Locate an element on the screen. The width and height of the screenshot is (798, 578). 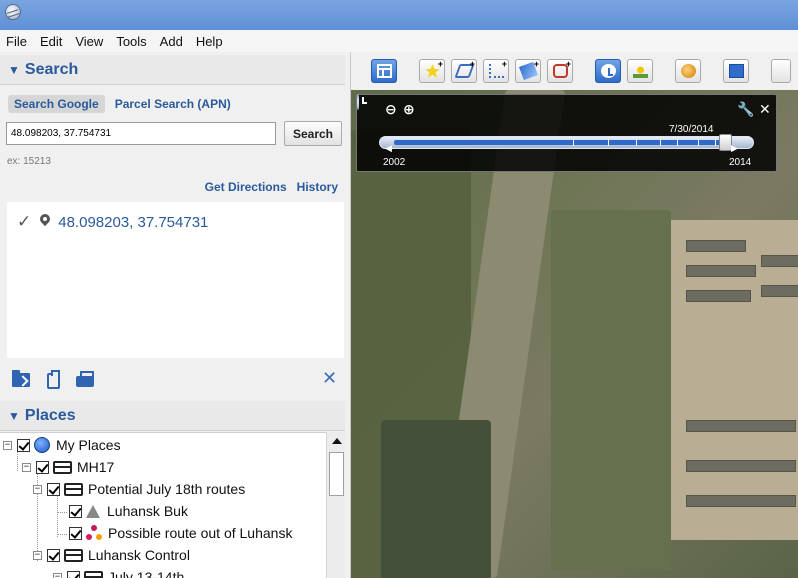
search-result-item: ✓ 48.098203, 37.754731 is located at coordinates (112, 222).